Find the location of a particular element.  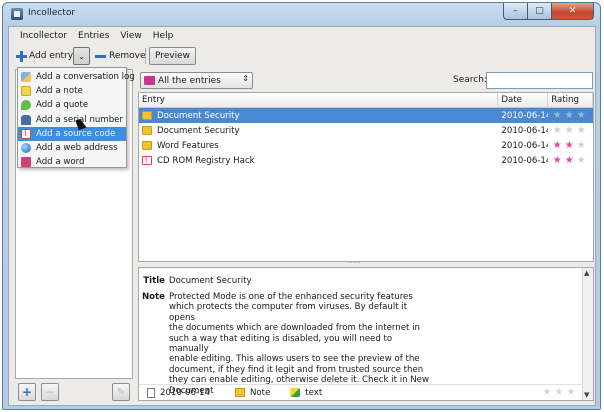

globe-icon is located at coordinates (26, 148).